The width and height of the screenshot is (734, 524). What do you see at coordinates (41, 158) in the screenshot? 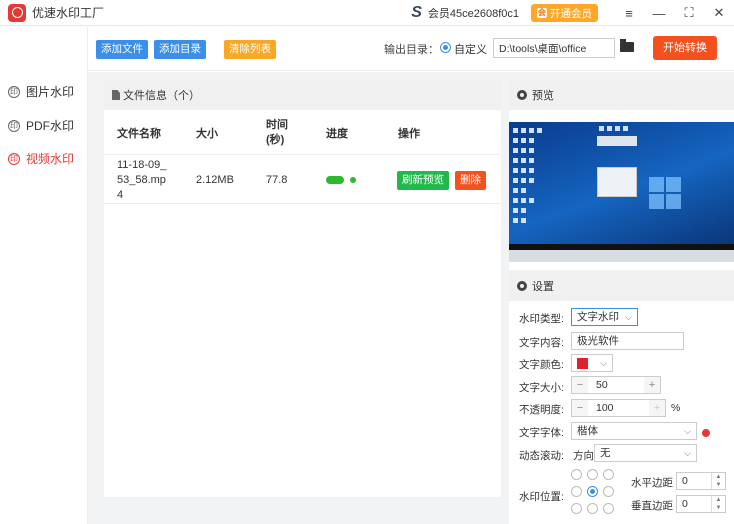
I see `sidebar-item-video-watermark: 视频水印` at bounding box center [41, 158].